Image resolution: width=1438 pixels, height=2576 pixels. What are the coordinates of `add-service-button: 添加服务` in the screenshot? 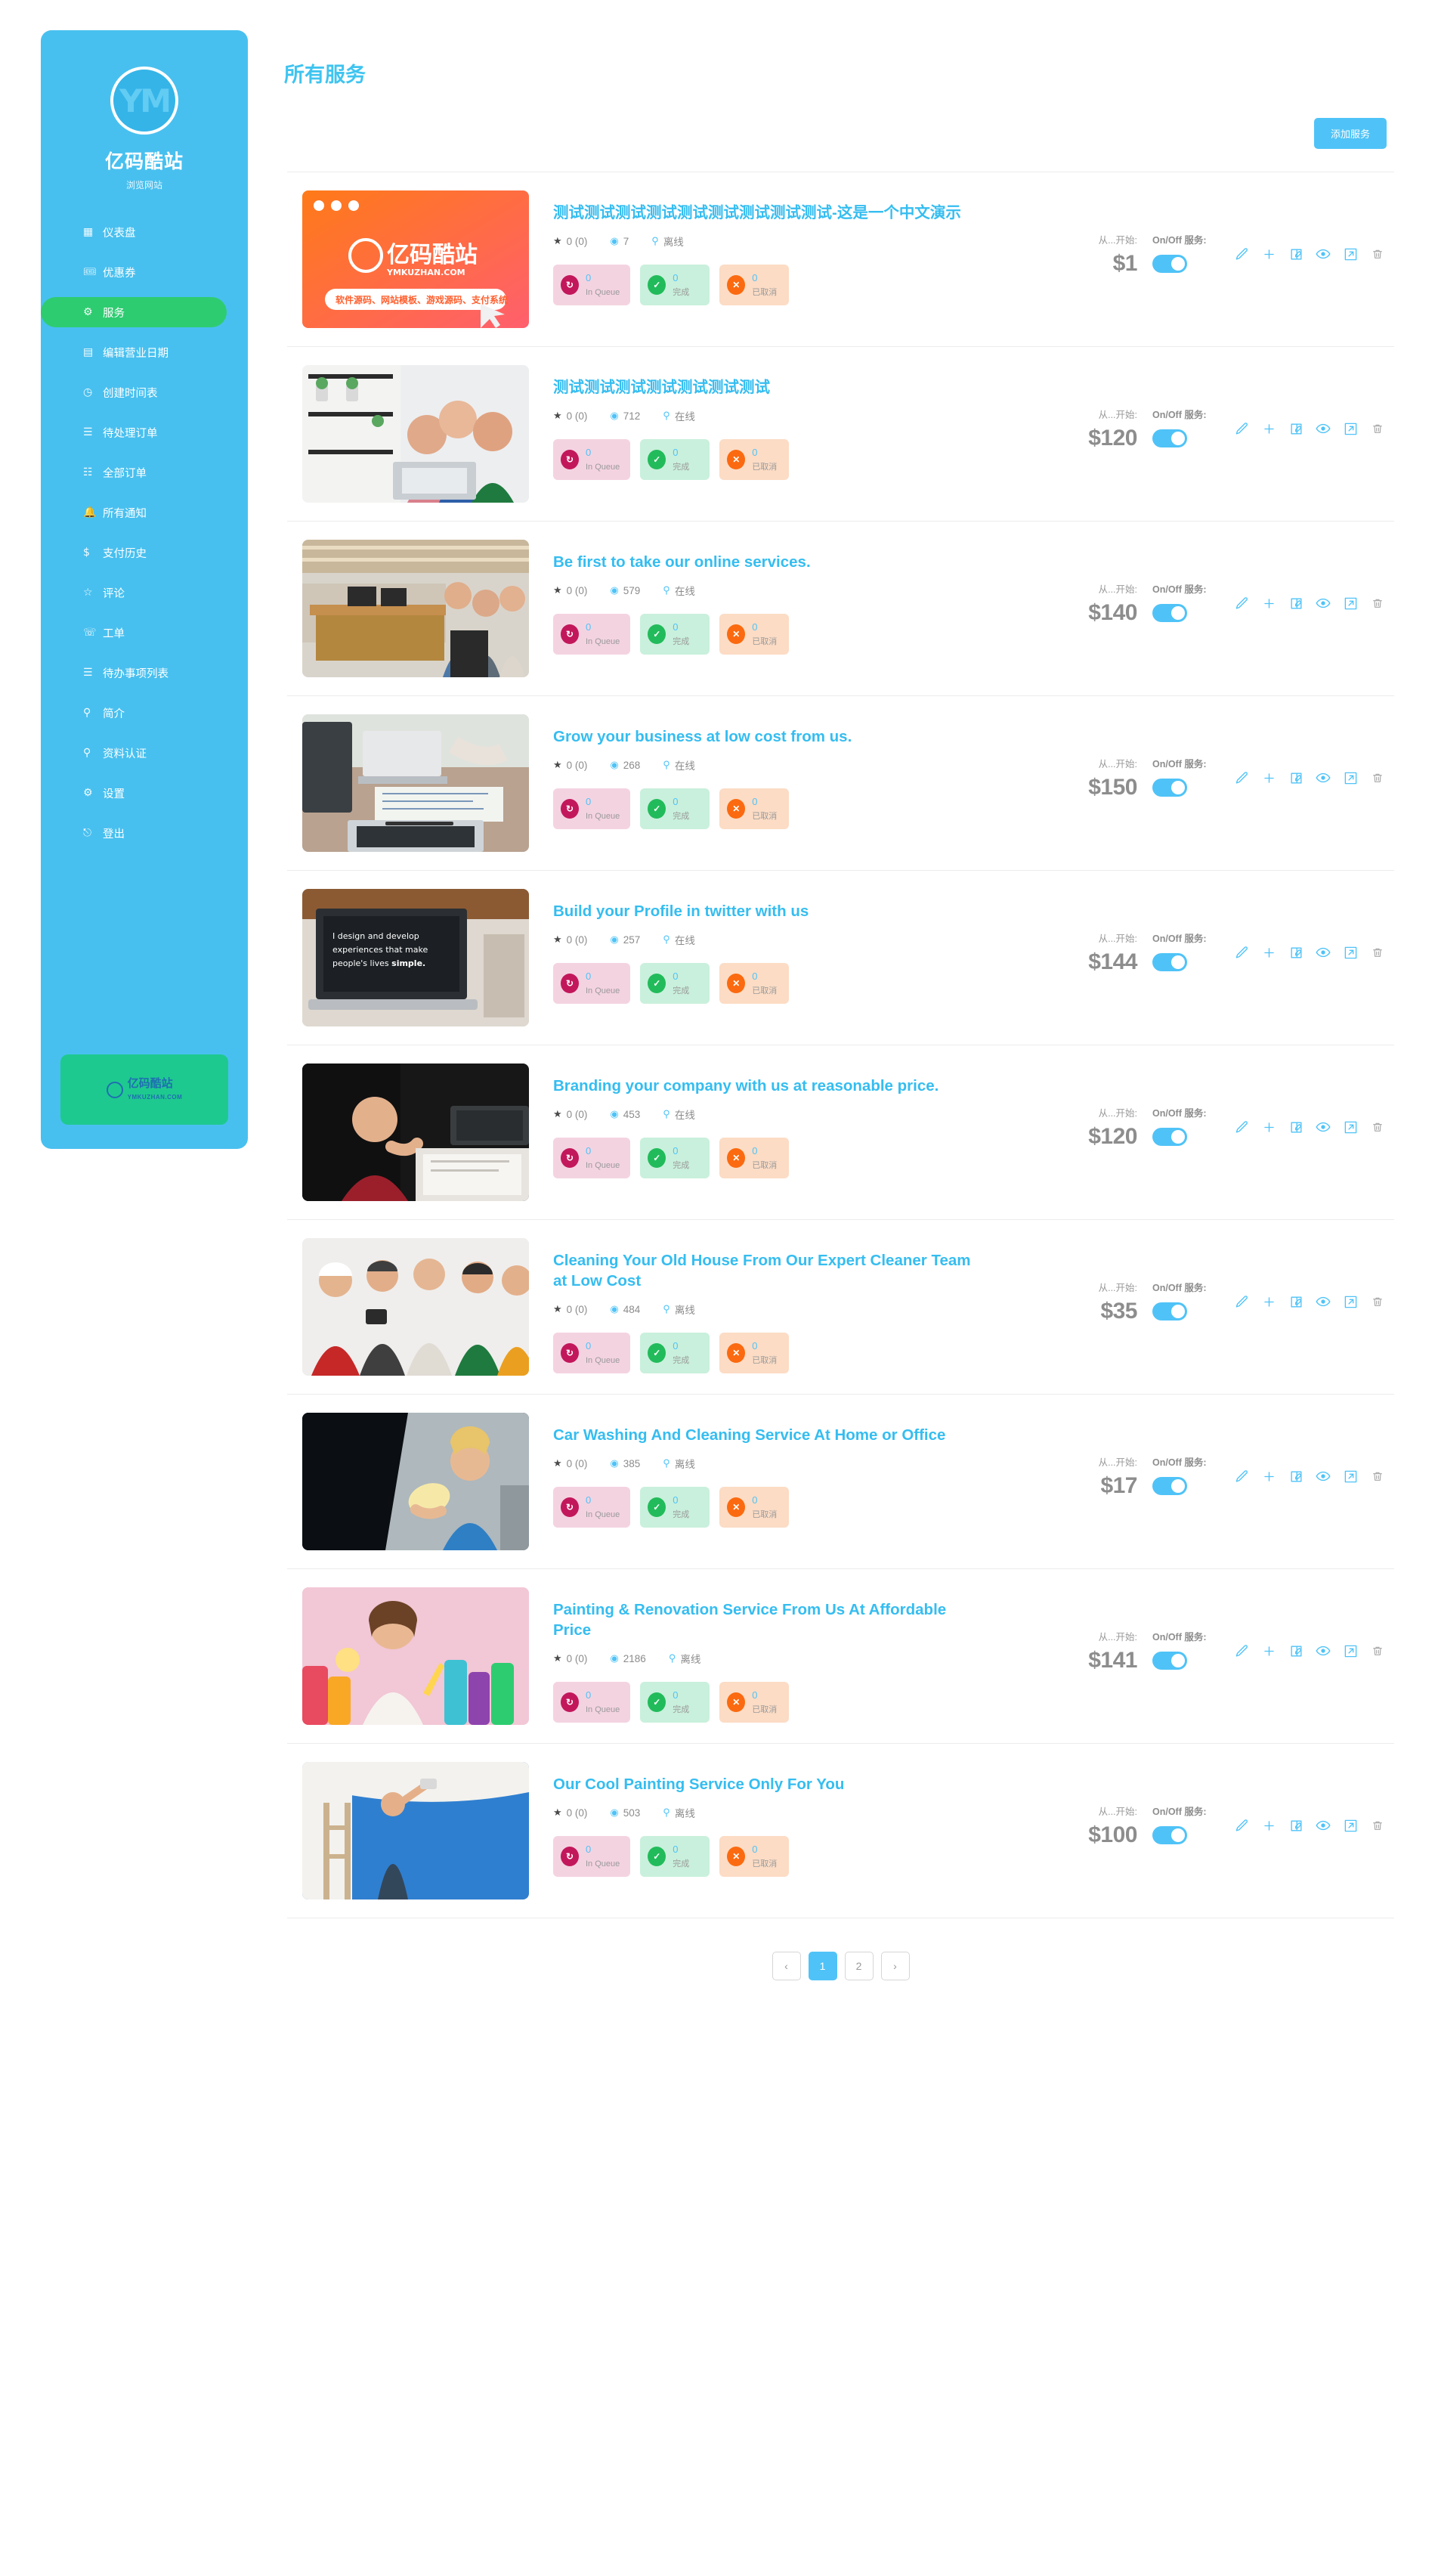 It's located at (1350, 133).